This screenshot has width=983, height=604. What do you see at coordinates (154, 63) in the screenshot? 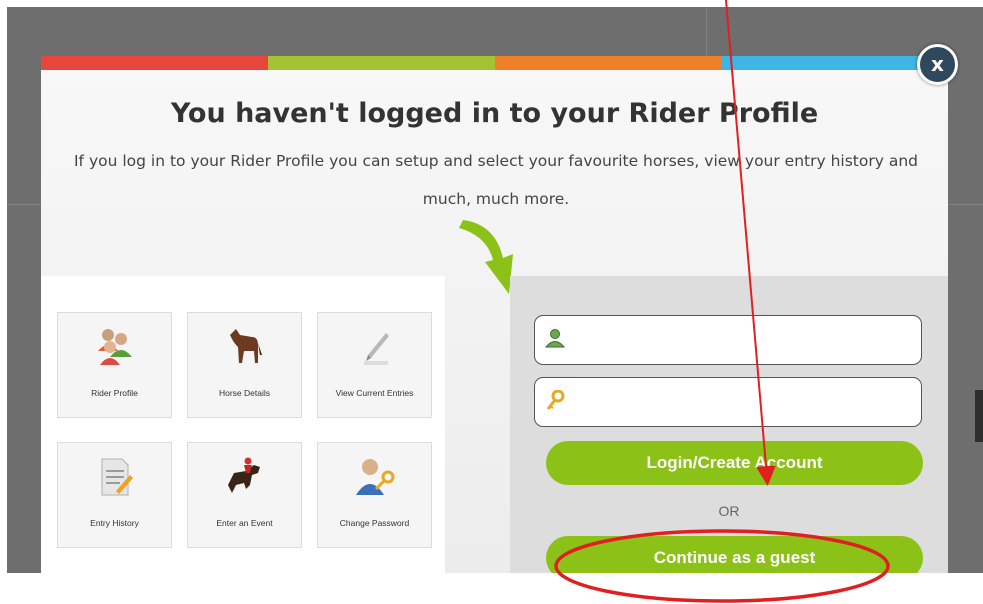
I see `stripe-segment-red` at bounding box center [154, 63].